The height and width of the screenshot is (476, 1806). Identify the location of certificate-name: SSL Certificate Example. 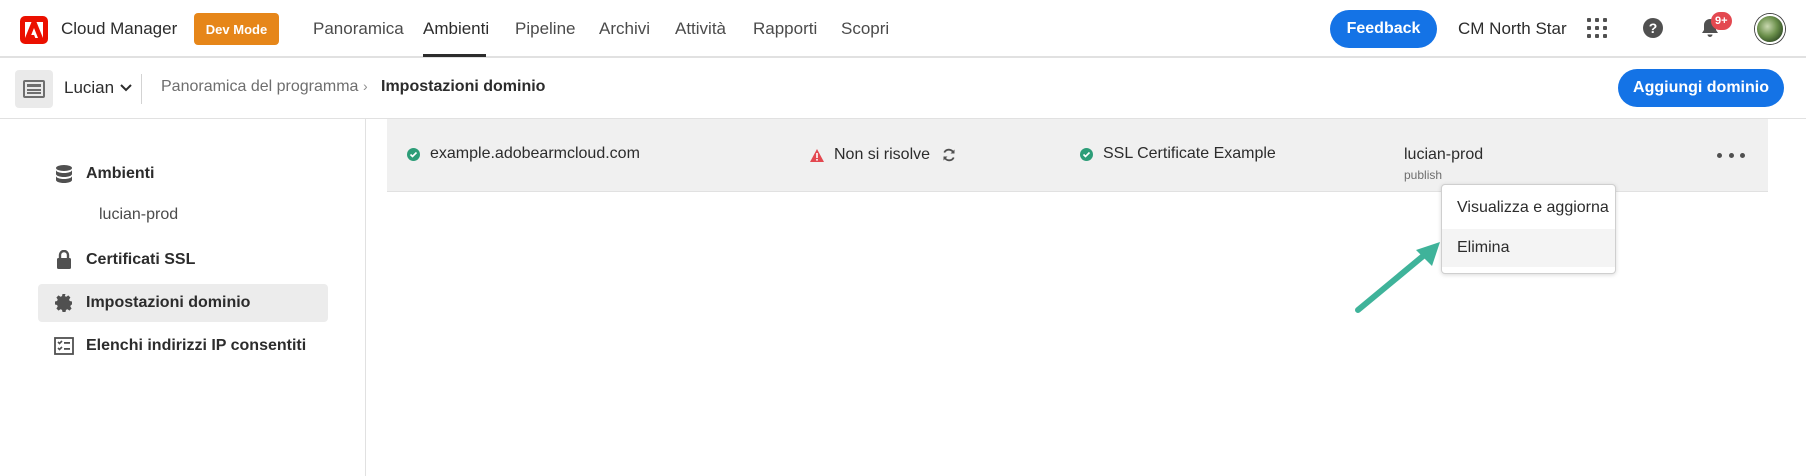
(1189, 153).